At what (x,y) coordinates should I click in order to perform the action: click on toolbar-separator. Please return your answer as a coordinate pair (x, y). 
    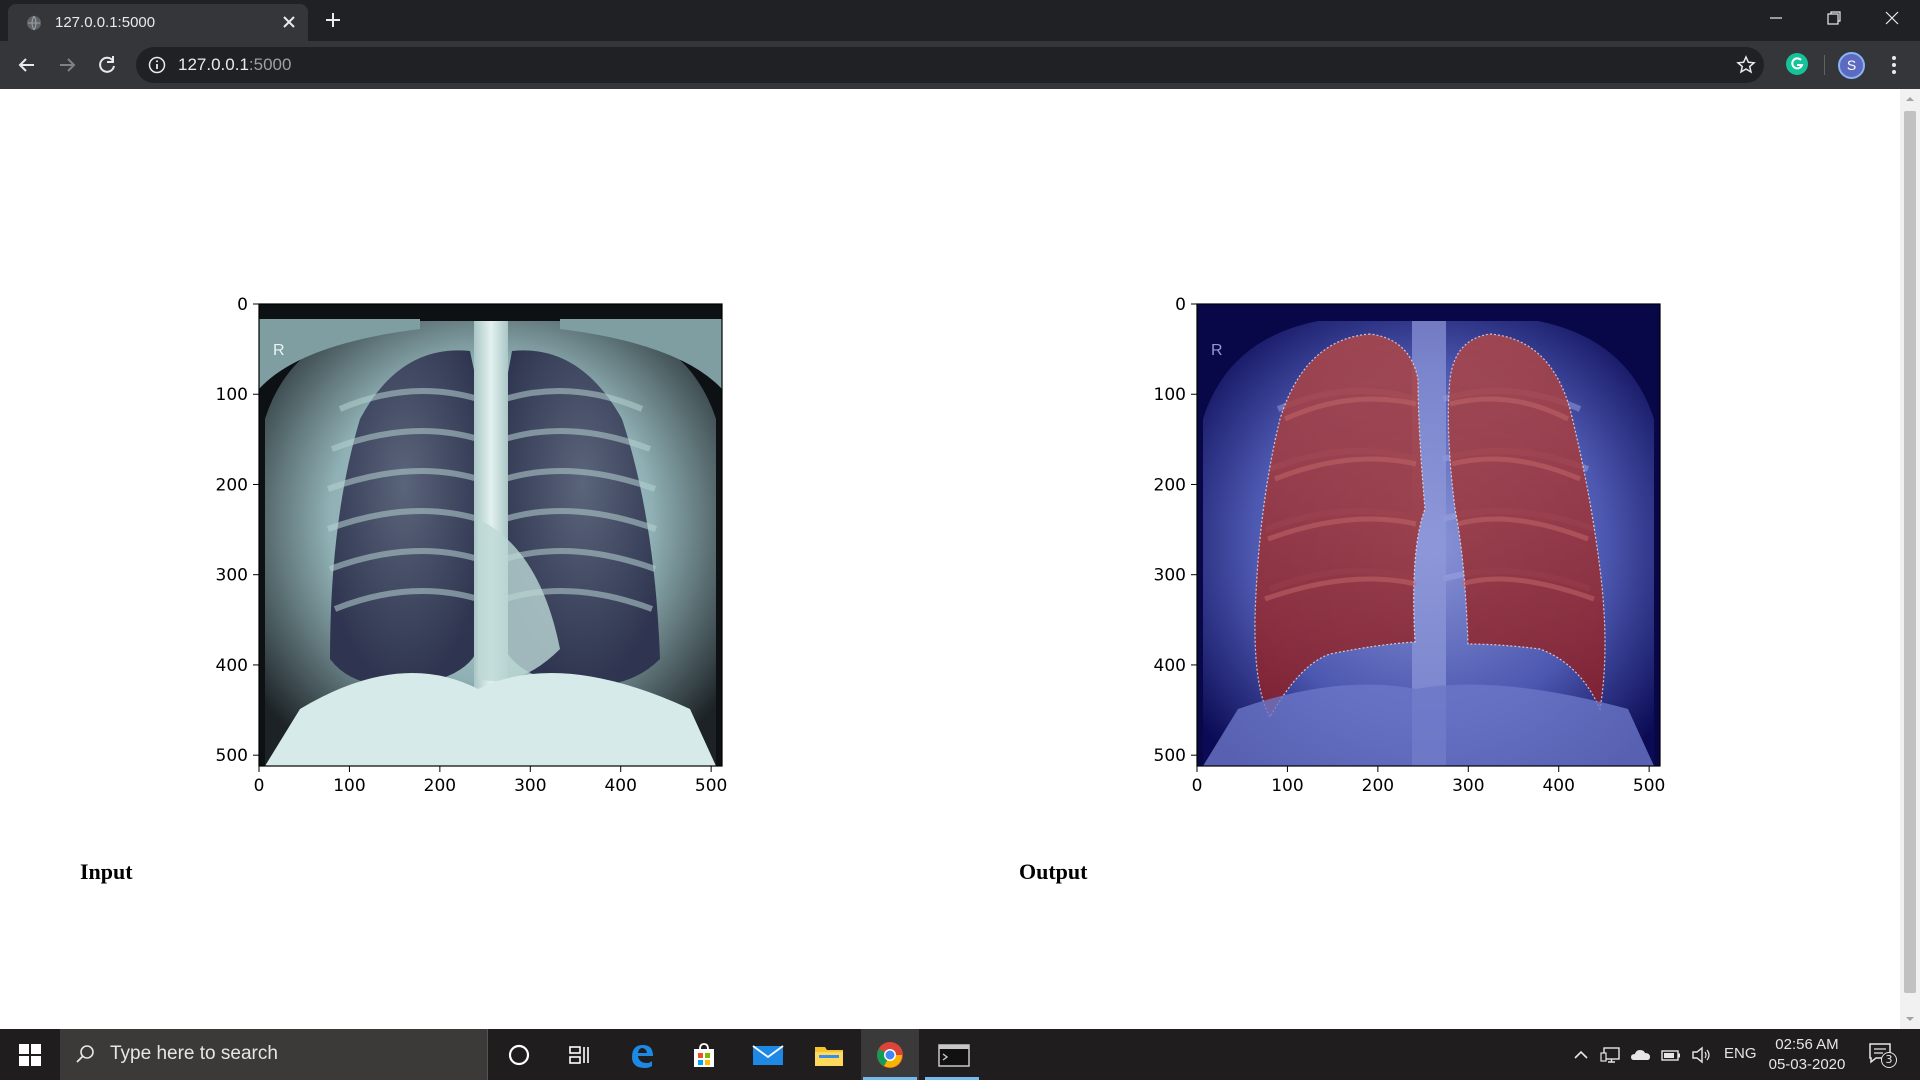
    Looking at the image, I should click on (1824, 65).